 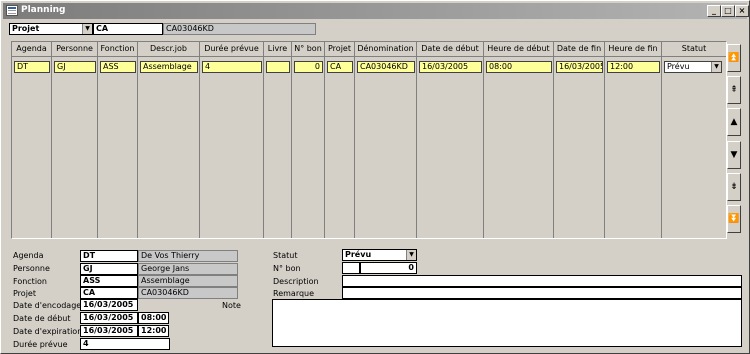 What do you see at coordinates (232, 49) in the screenshot?
I see `column-header-duree-prevue: Durée prévue` at bounding box center [232, 49].